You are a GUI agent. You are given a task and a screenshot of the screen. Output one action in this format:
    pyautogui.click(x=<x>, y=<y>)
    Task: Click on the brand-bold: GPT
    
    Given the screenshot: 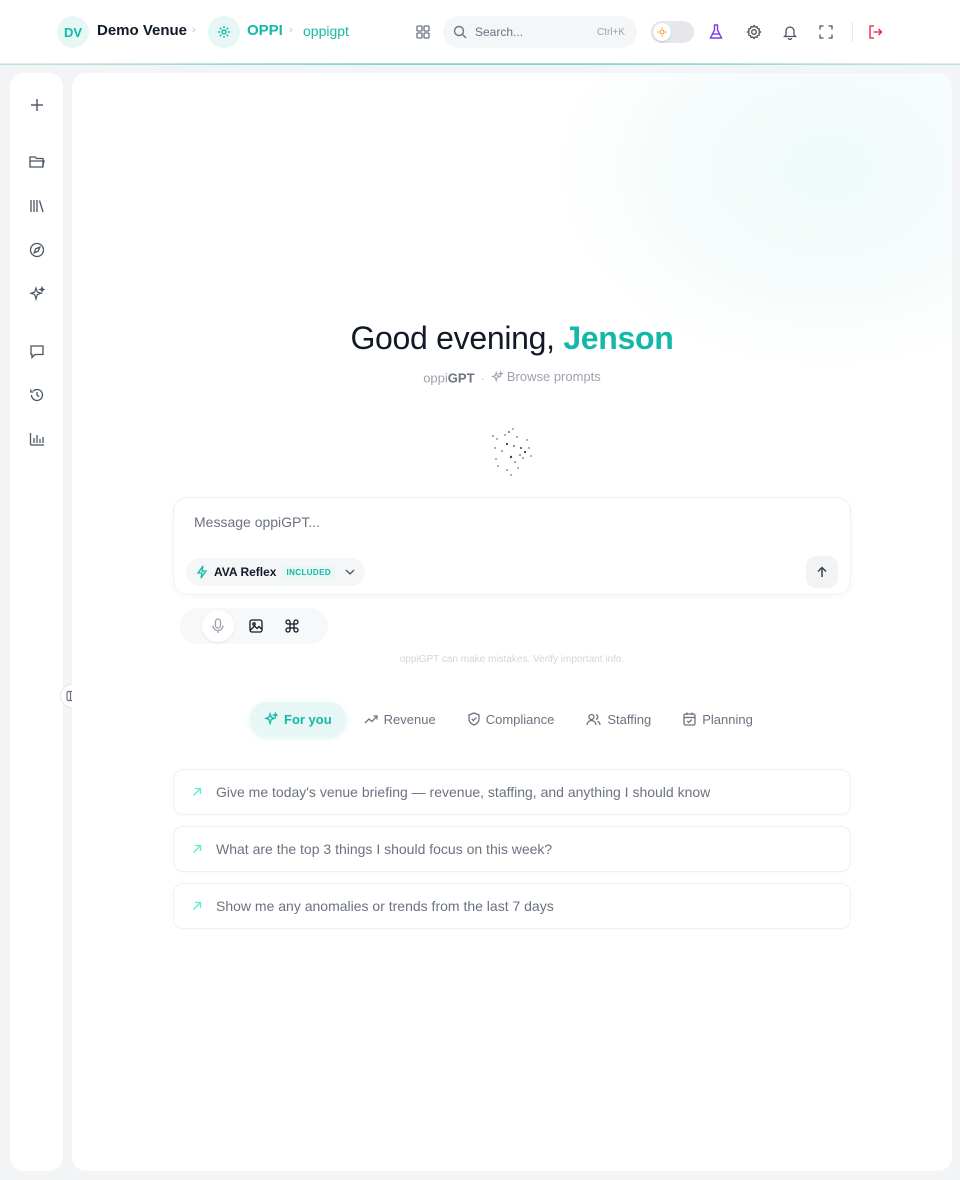 What is the action you would take?
    pyautogui.click(x=461, y=378)
    